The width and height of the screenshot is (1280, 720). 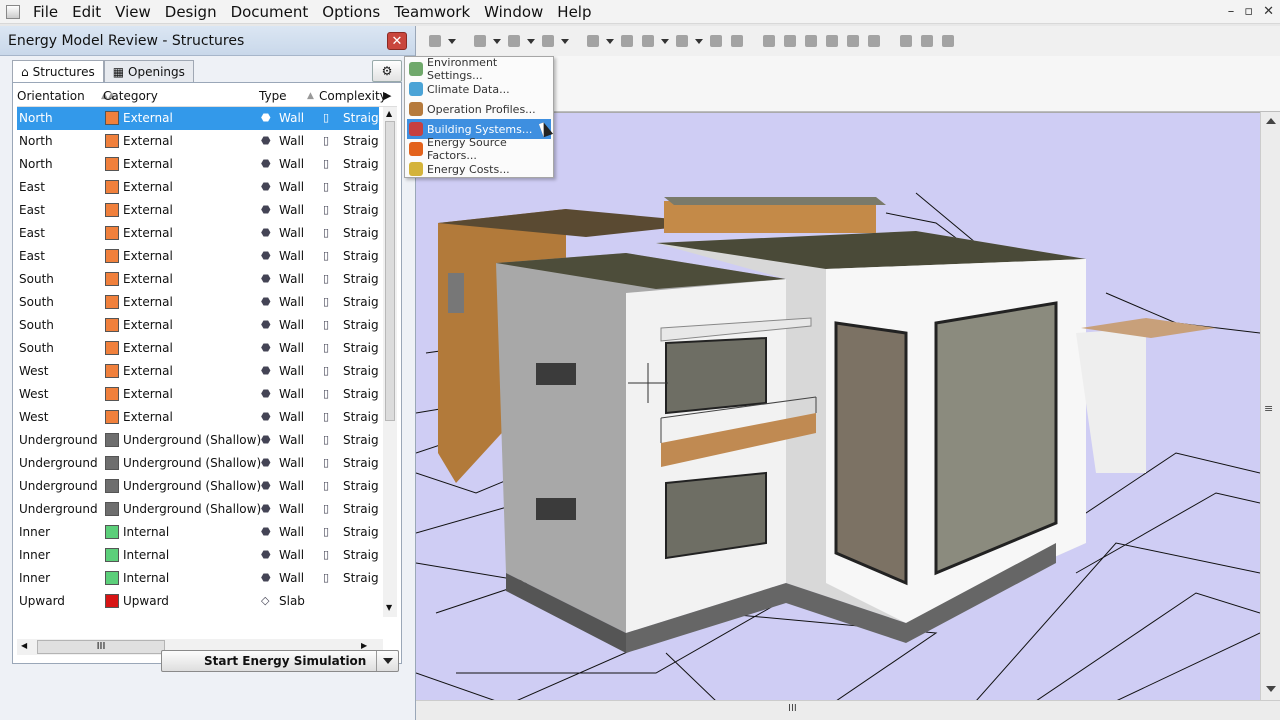 I want to click on viewport-vertical-scrollbar: ≡, so click(x=1270, y=406).